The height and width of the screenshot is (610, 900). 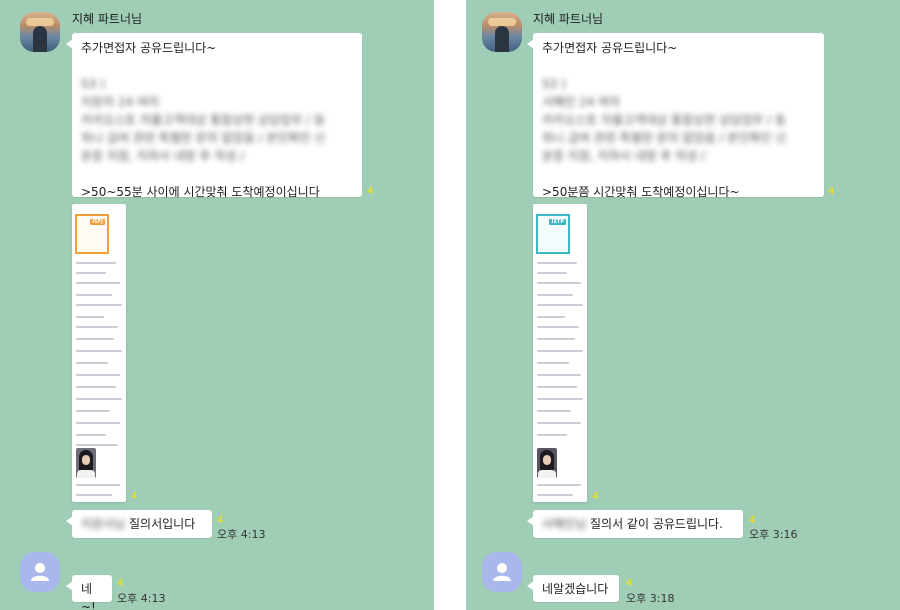 What do you see at coordinates (773, 534) in the screenshot?
I see `timestamp: 오후 3:16` at bounding box center [773, 534].